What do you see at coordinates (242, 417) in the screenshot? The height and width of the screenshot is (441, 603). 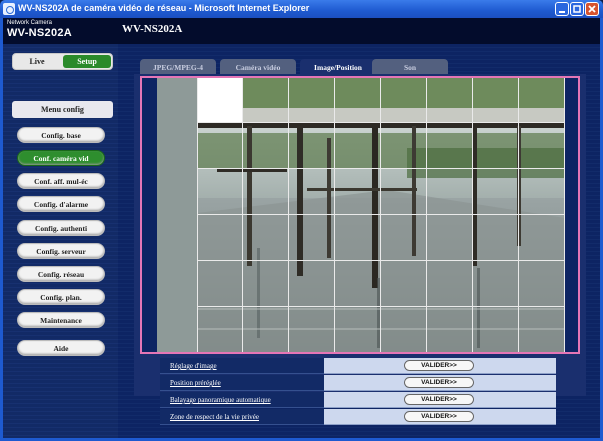 I see `zone-vie-privee-link: Zone de respect de la vie privée` at bounding box center [242, 417].